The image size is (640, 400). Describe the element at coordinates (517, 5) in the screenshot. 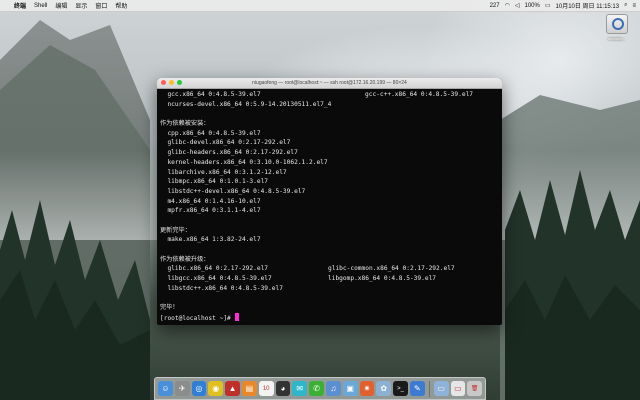

I see `volume-icon: ◁` at that location.